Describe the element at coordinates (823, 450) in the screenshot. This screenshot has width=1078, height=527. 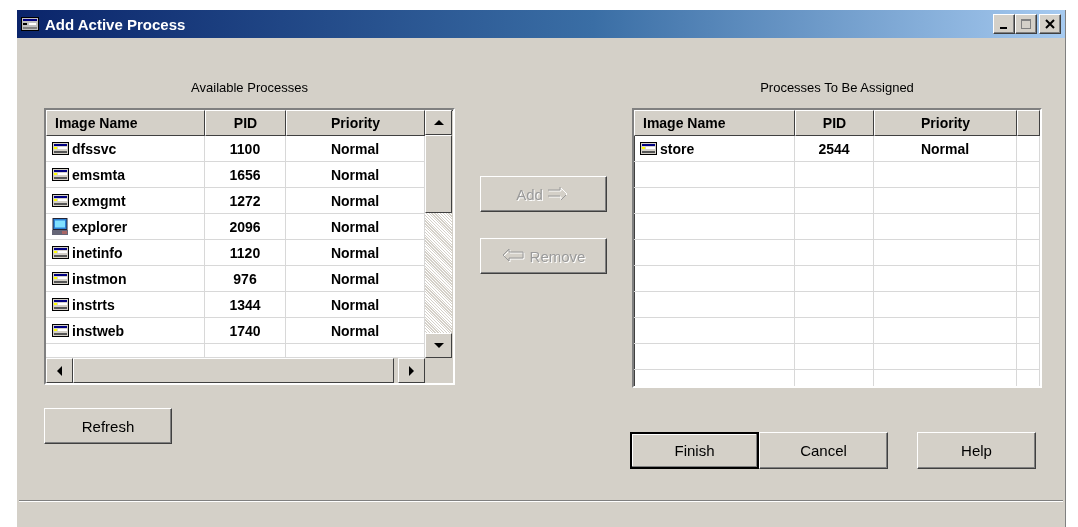
I see `cancel-button: Cancel` at that location.